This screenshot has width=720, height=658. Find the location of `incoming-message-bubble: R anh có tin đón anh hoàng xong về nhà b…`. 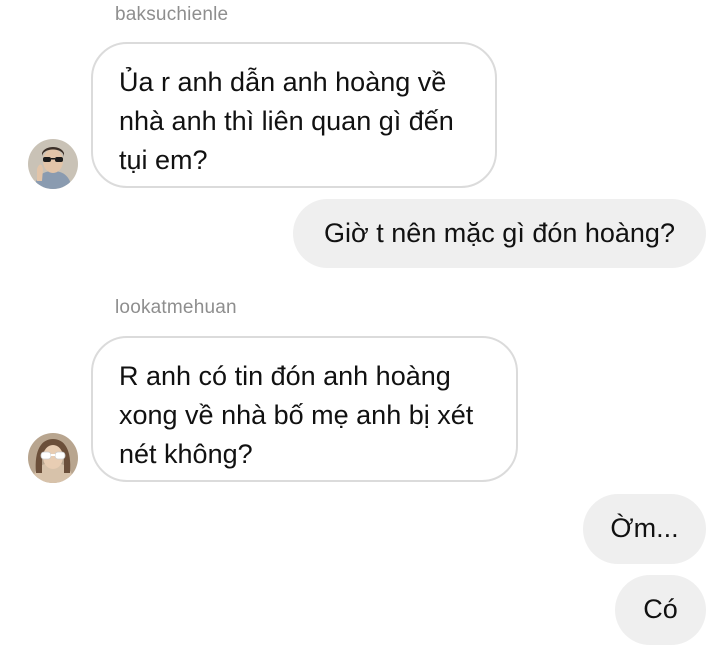

incoming-message-bubble: R anh có tin đón anh hoàng xong về nhà b… is located at coordinates (304, 409).